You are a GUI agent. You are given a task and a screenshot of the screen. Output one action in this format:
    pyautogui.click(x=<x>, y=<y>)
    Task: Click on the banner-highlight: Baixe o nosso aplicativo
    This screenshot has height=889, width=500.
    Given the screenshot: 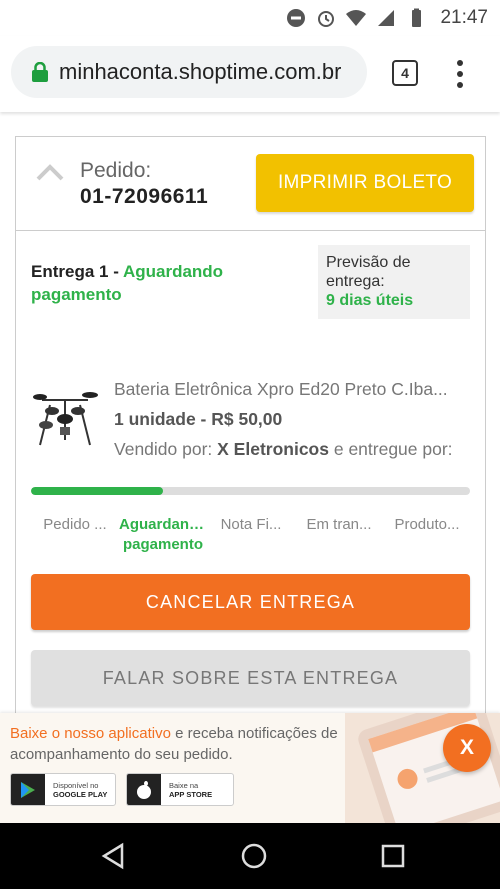 What is the action you would take?
    pyautogui.click(x=90, y=733)
    